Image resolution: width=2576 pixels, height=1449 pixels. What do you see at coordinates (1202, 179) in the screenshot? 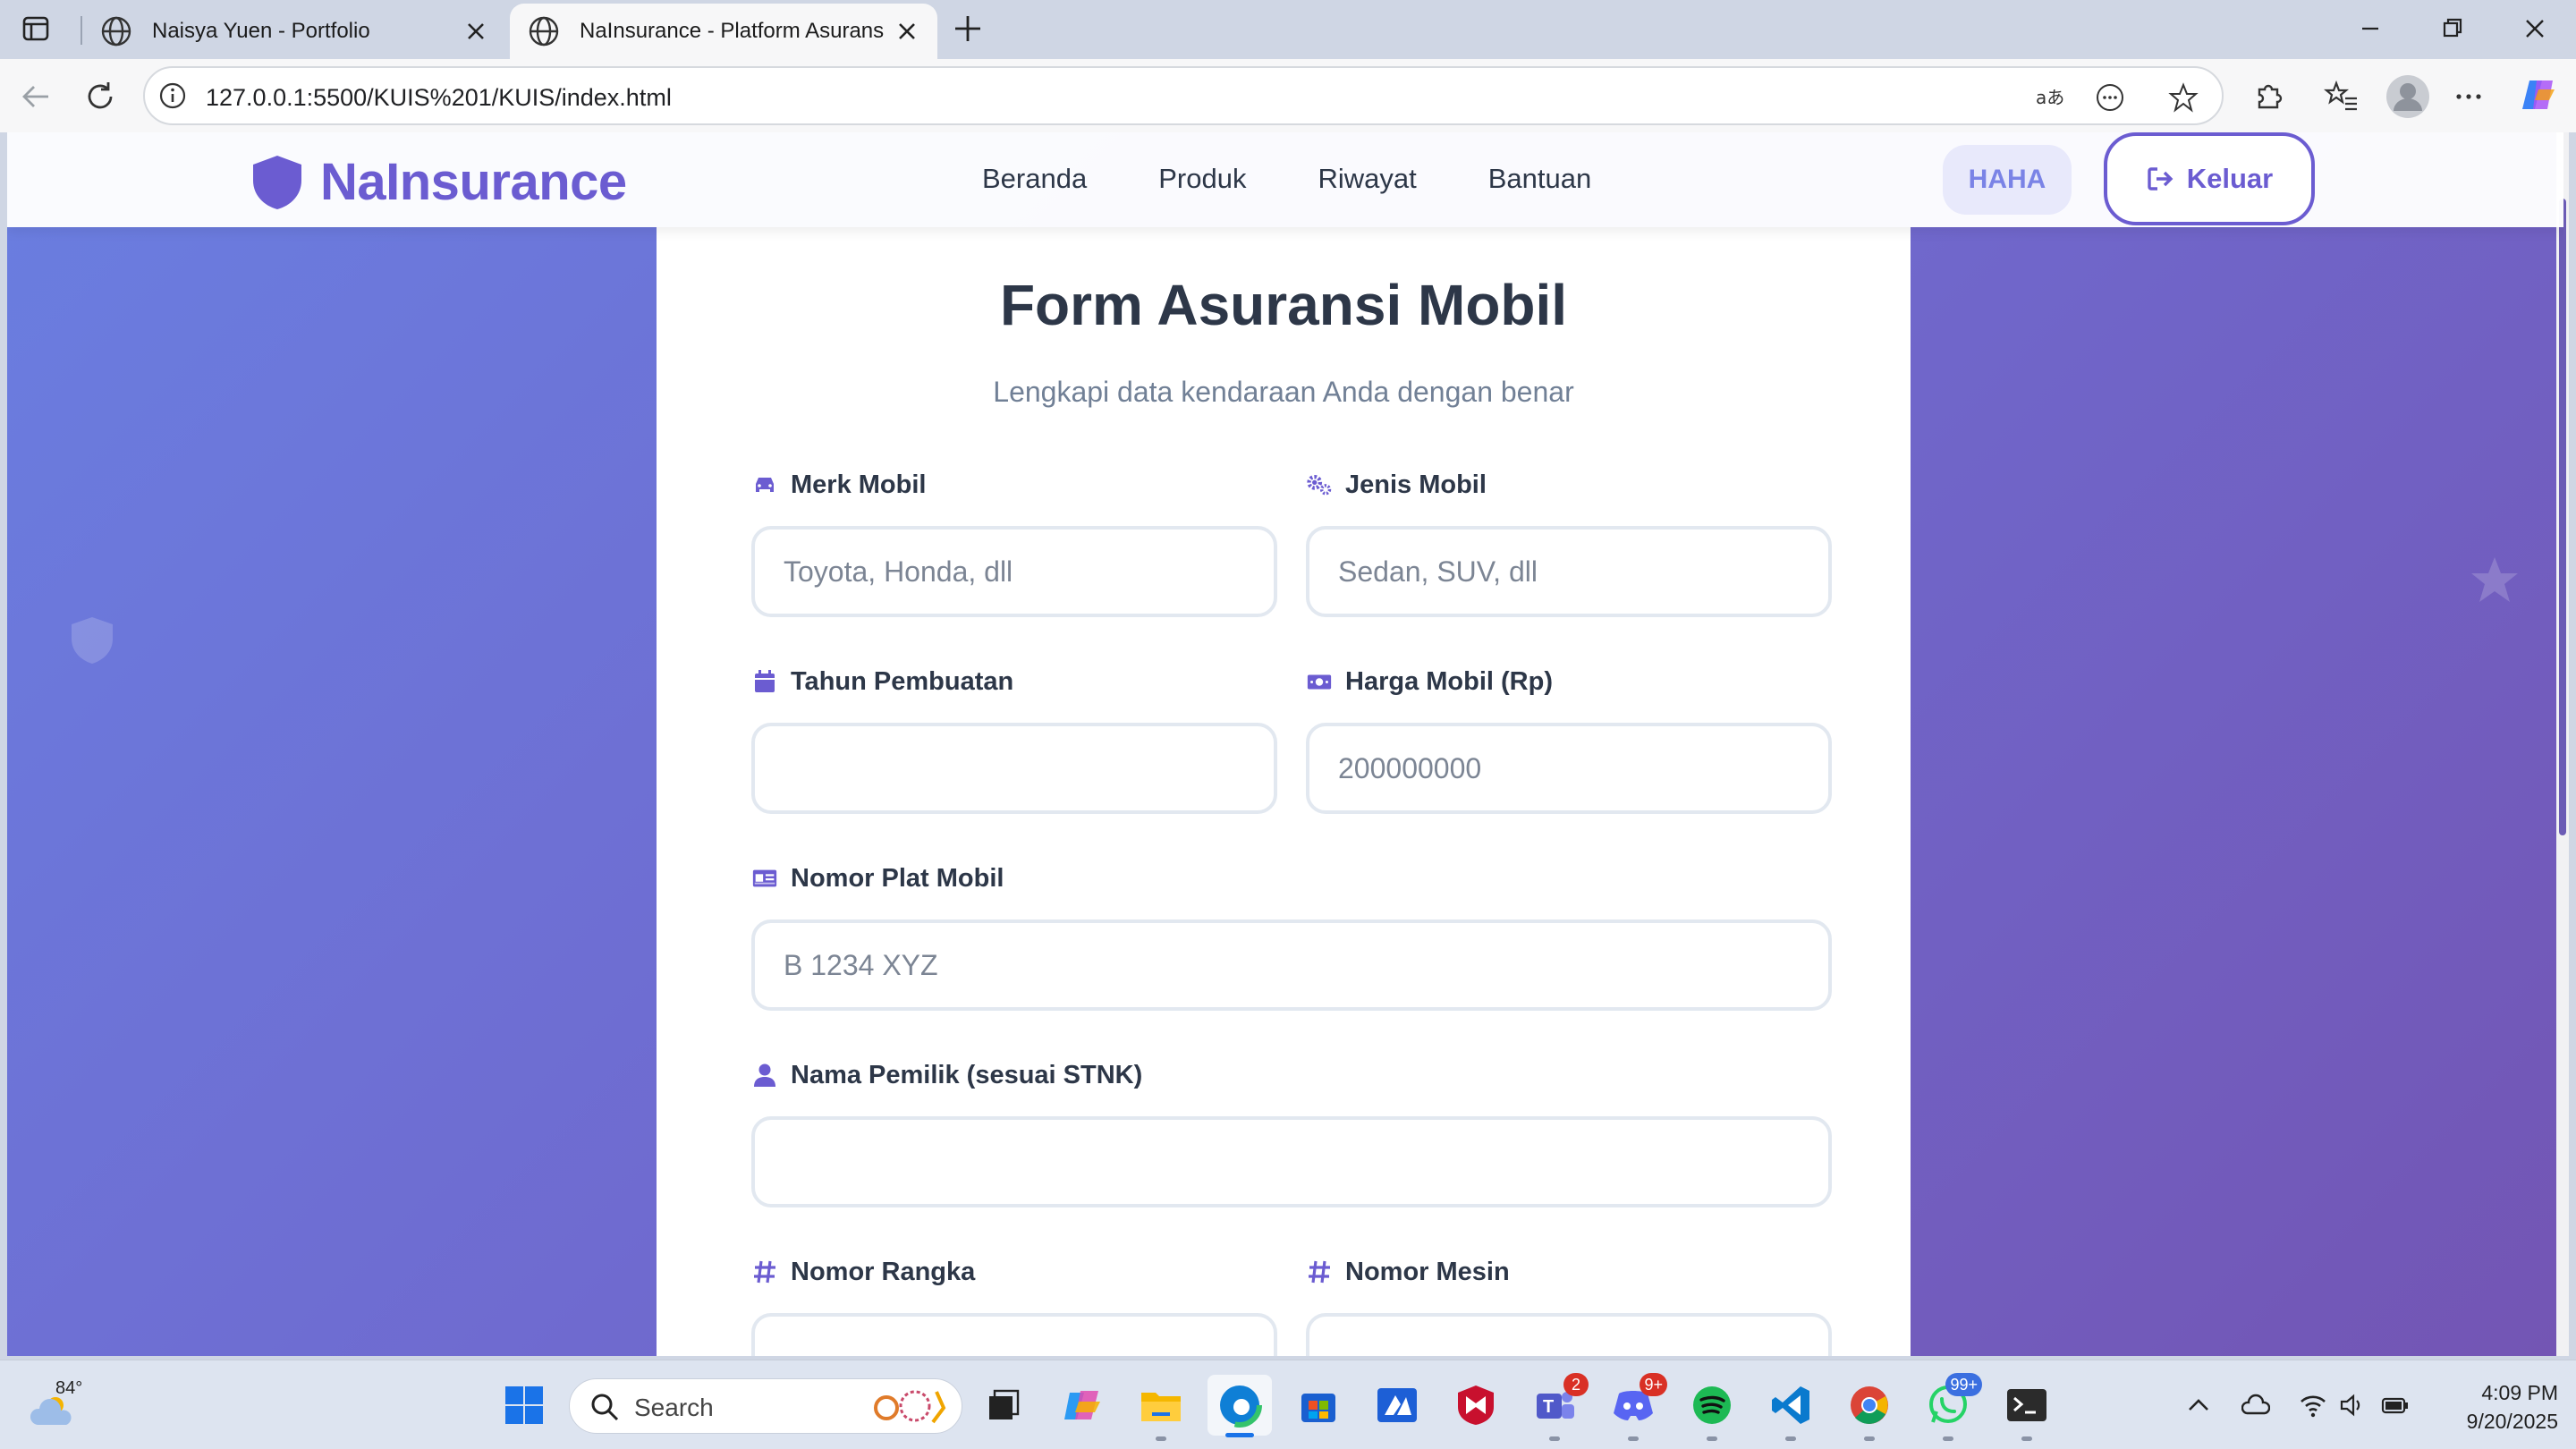
I see `nav-link-produk: Produk` at bounding box center [1202, 179].